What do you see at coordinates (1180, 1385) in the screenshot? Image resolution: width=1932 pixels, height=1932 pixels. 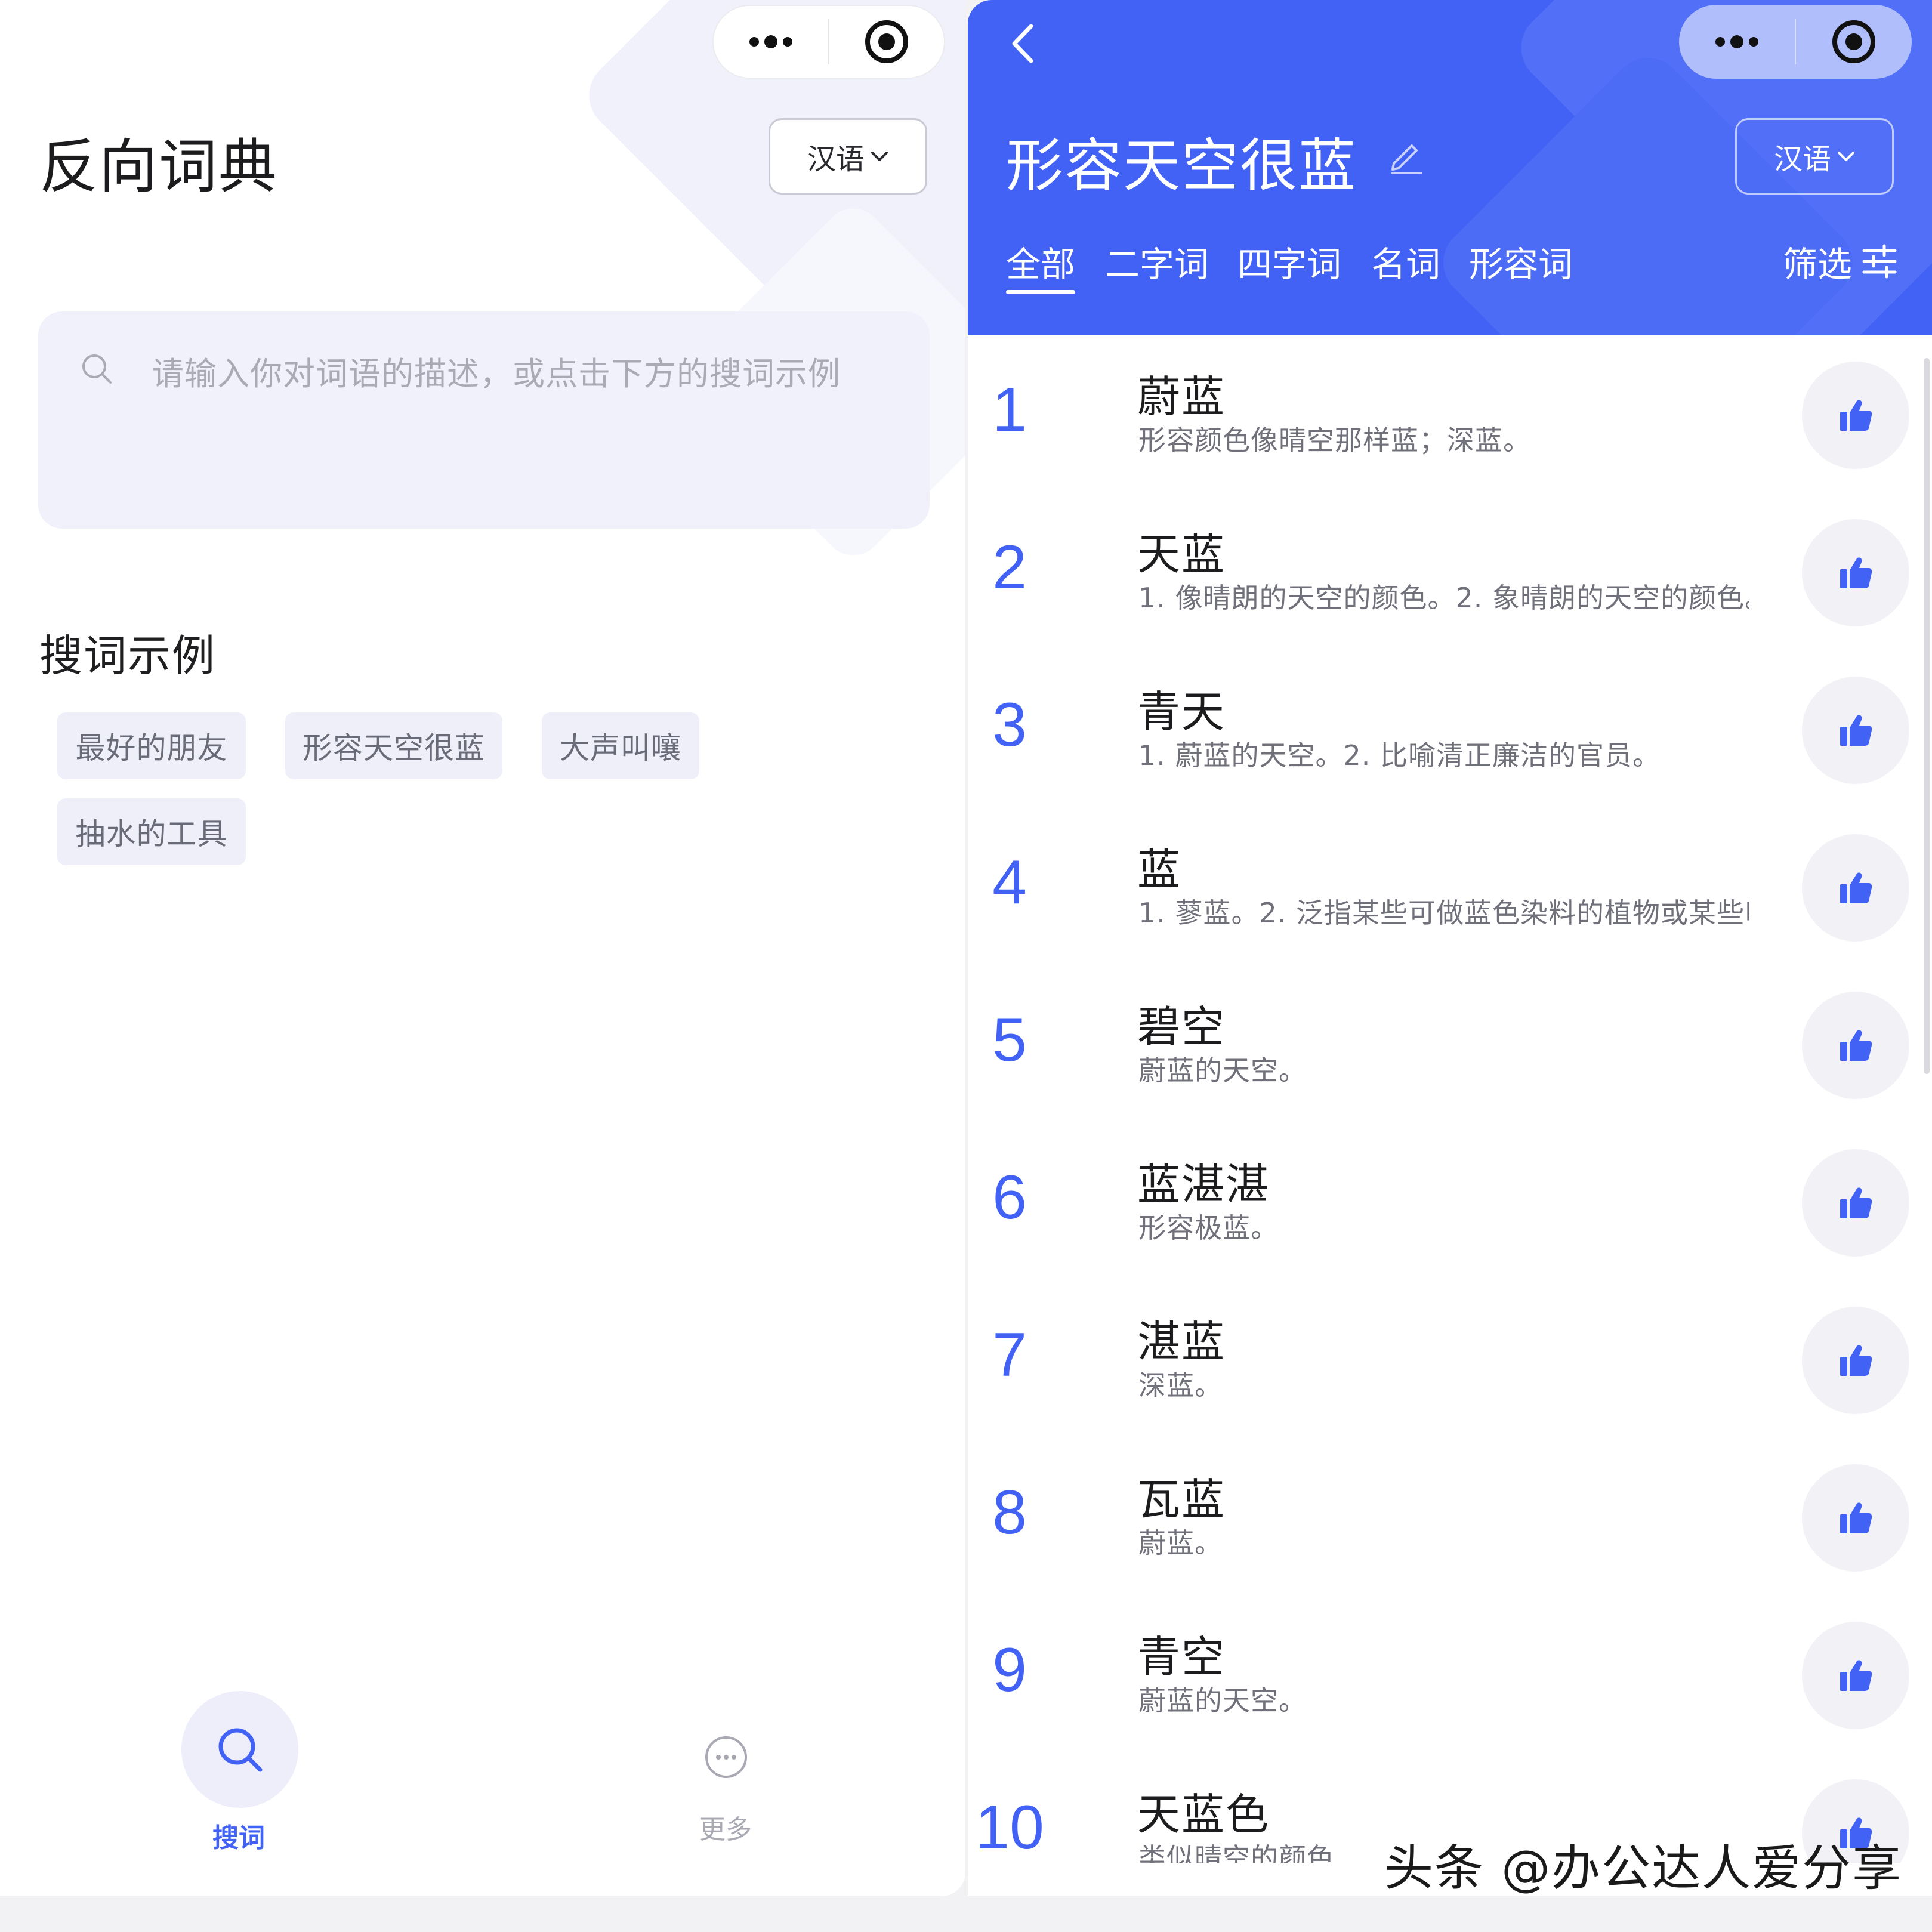 I see `result-definition: 深蓝。` at bounding box center [1180, 1385].